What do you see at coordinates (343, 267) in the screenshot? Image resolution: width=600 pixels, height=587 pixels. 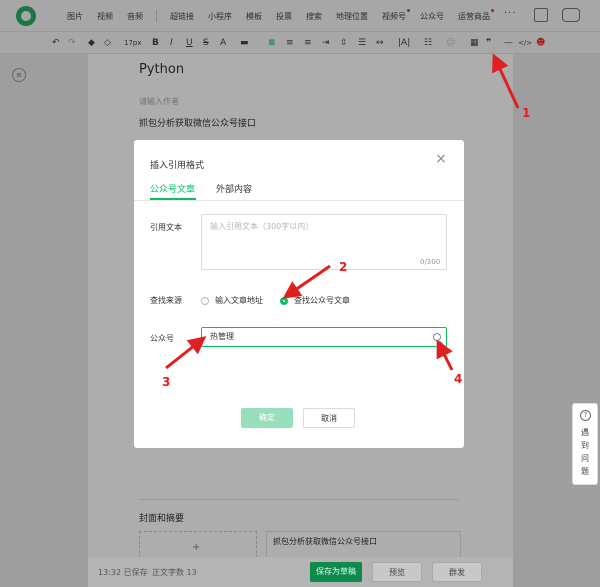 I see `annotation-2: 2` at bounding box center [343, 267].